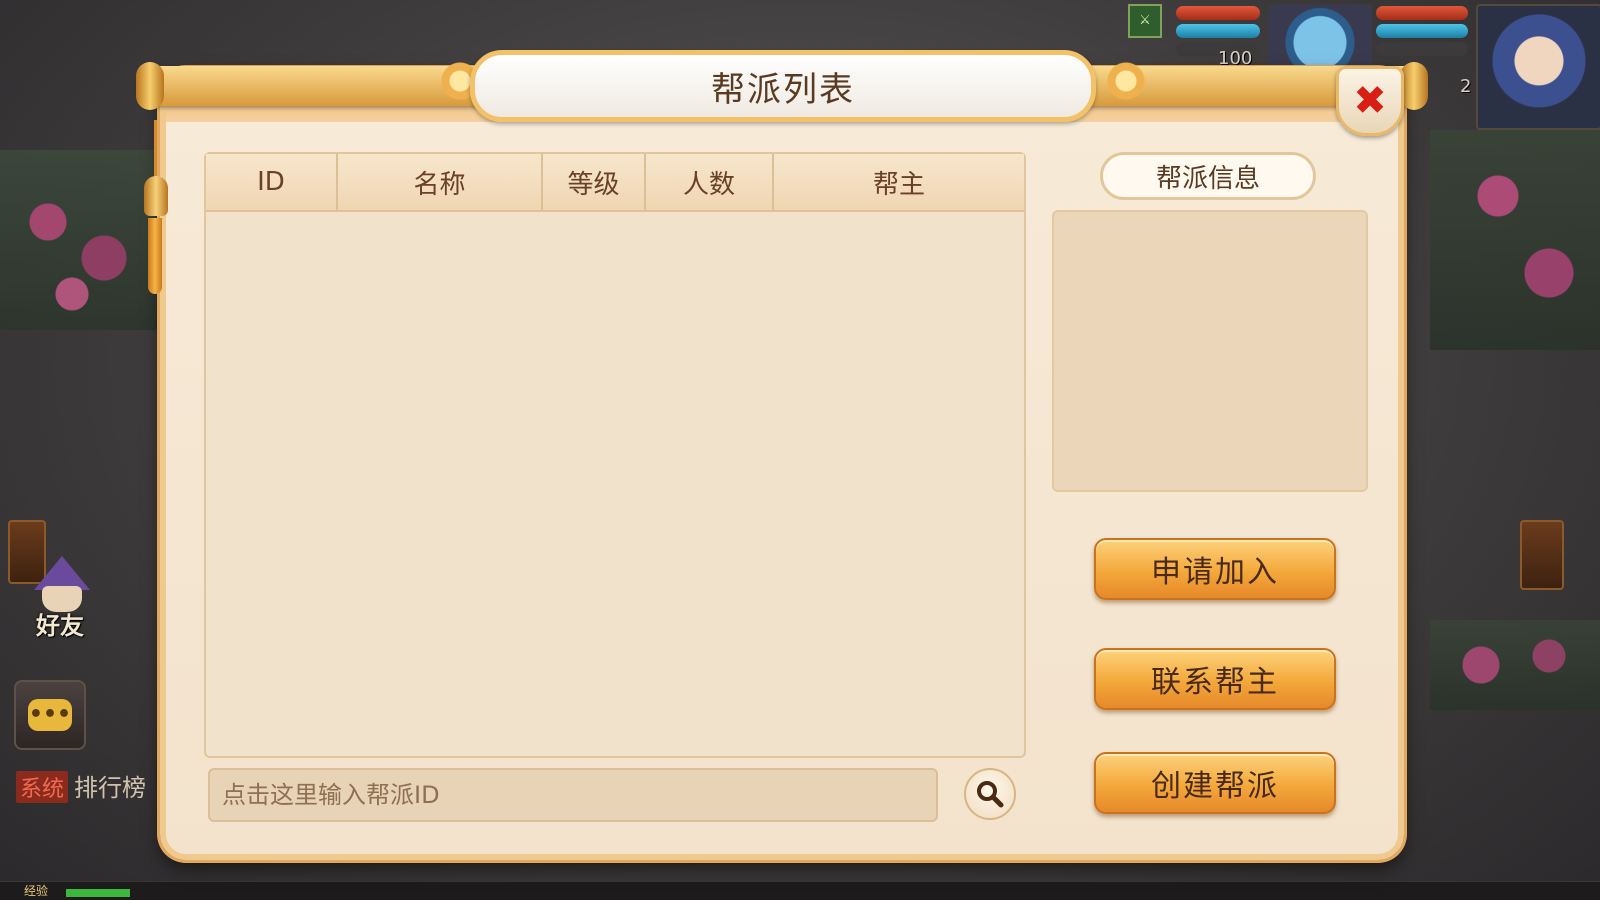  Describe the element at coordinates (272, 182) in the screenshot. I see `column-header-id: ID` at that location.